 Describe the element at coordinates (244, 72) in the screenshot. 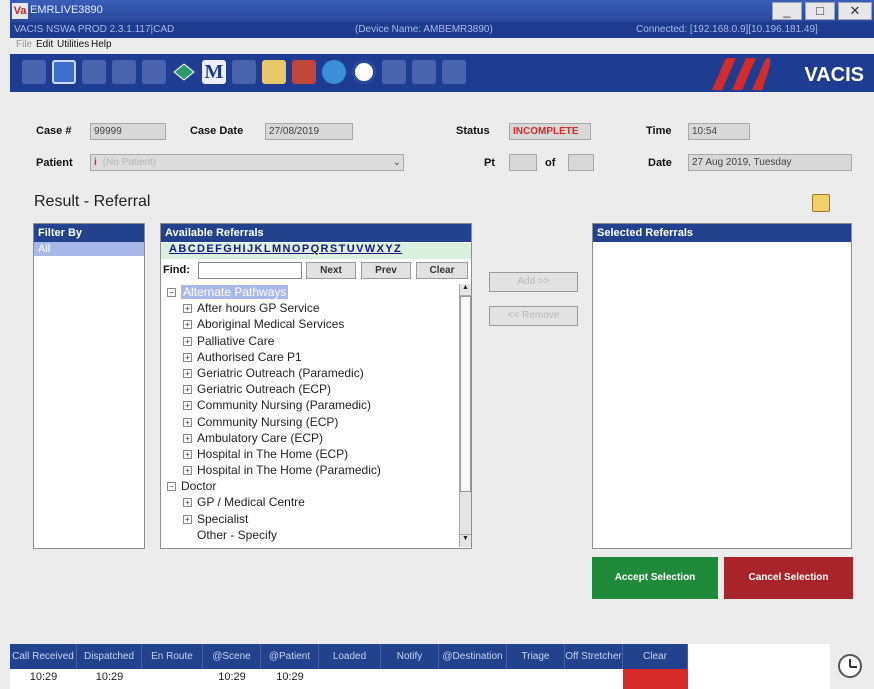

I see `folder-icon` at that location.